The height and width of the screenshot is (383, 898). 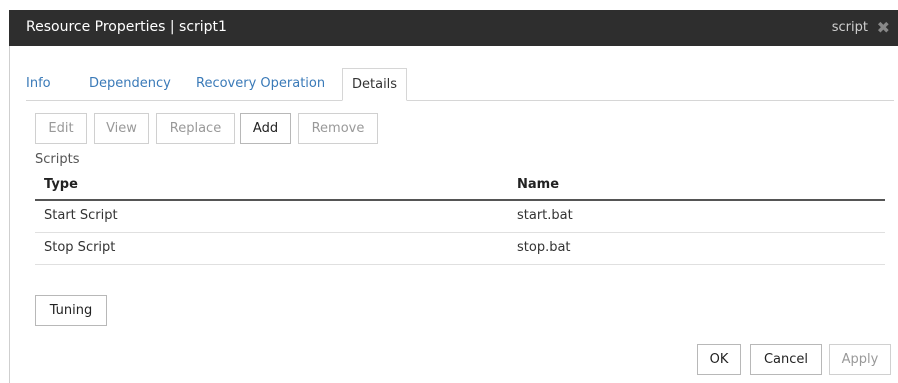 What do you see at coordinates (61, 128) in the screenshot?
I see `edit-button: Edit` at bounding box center [61, 128].